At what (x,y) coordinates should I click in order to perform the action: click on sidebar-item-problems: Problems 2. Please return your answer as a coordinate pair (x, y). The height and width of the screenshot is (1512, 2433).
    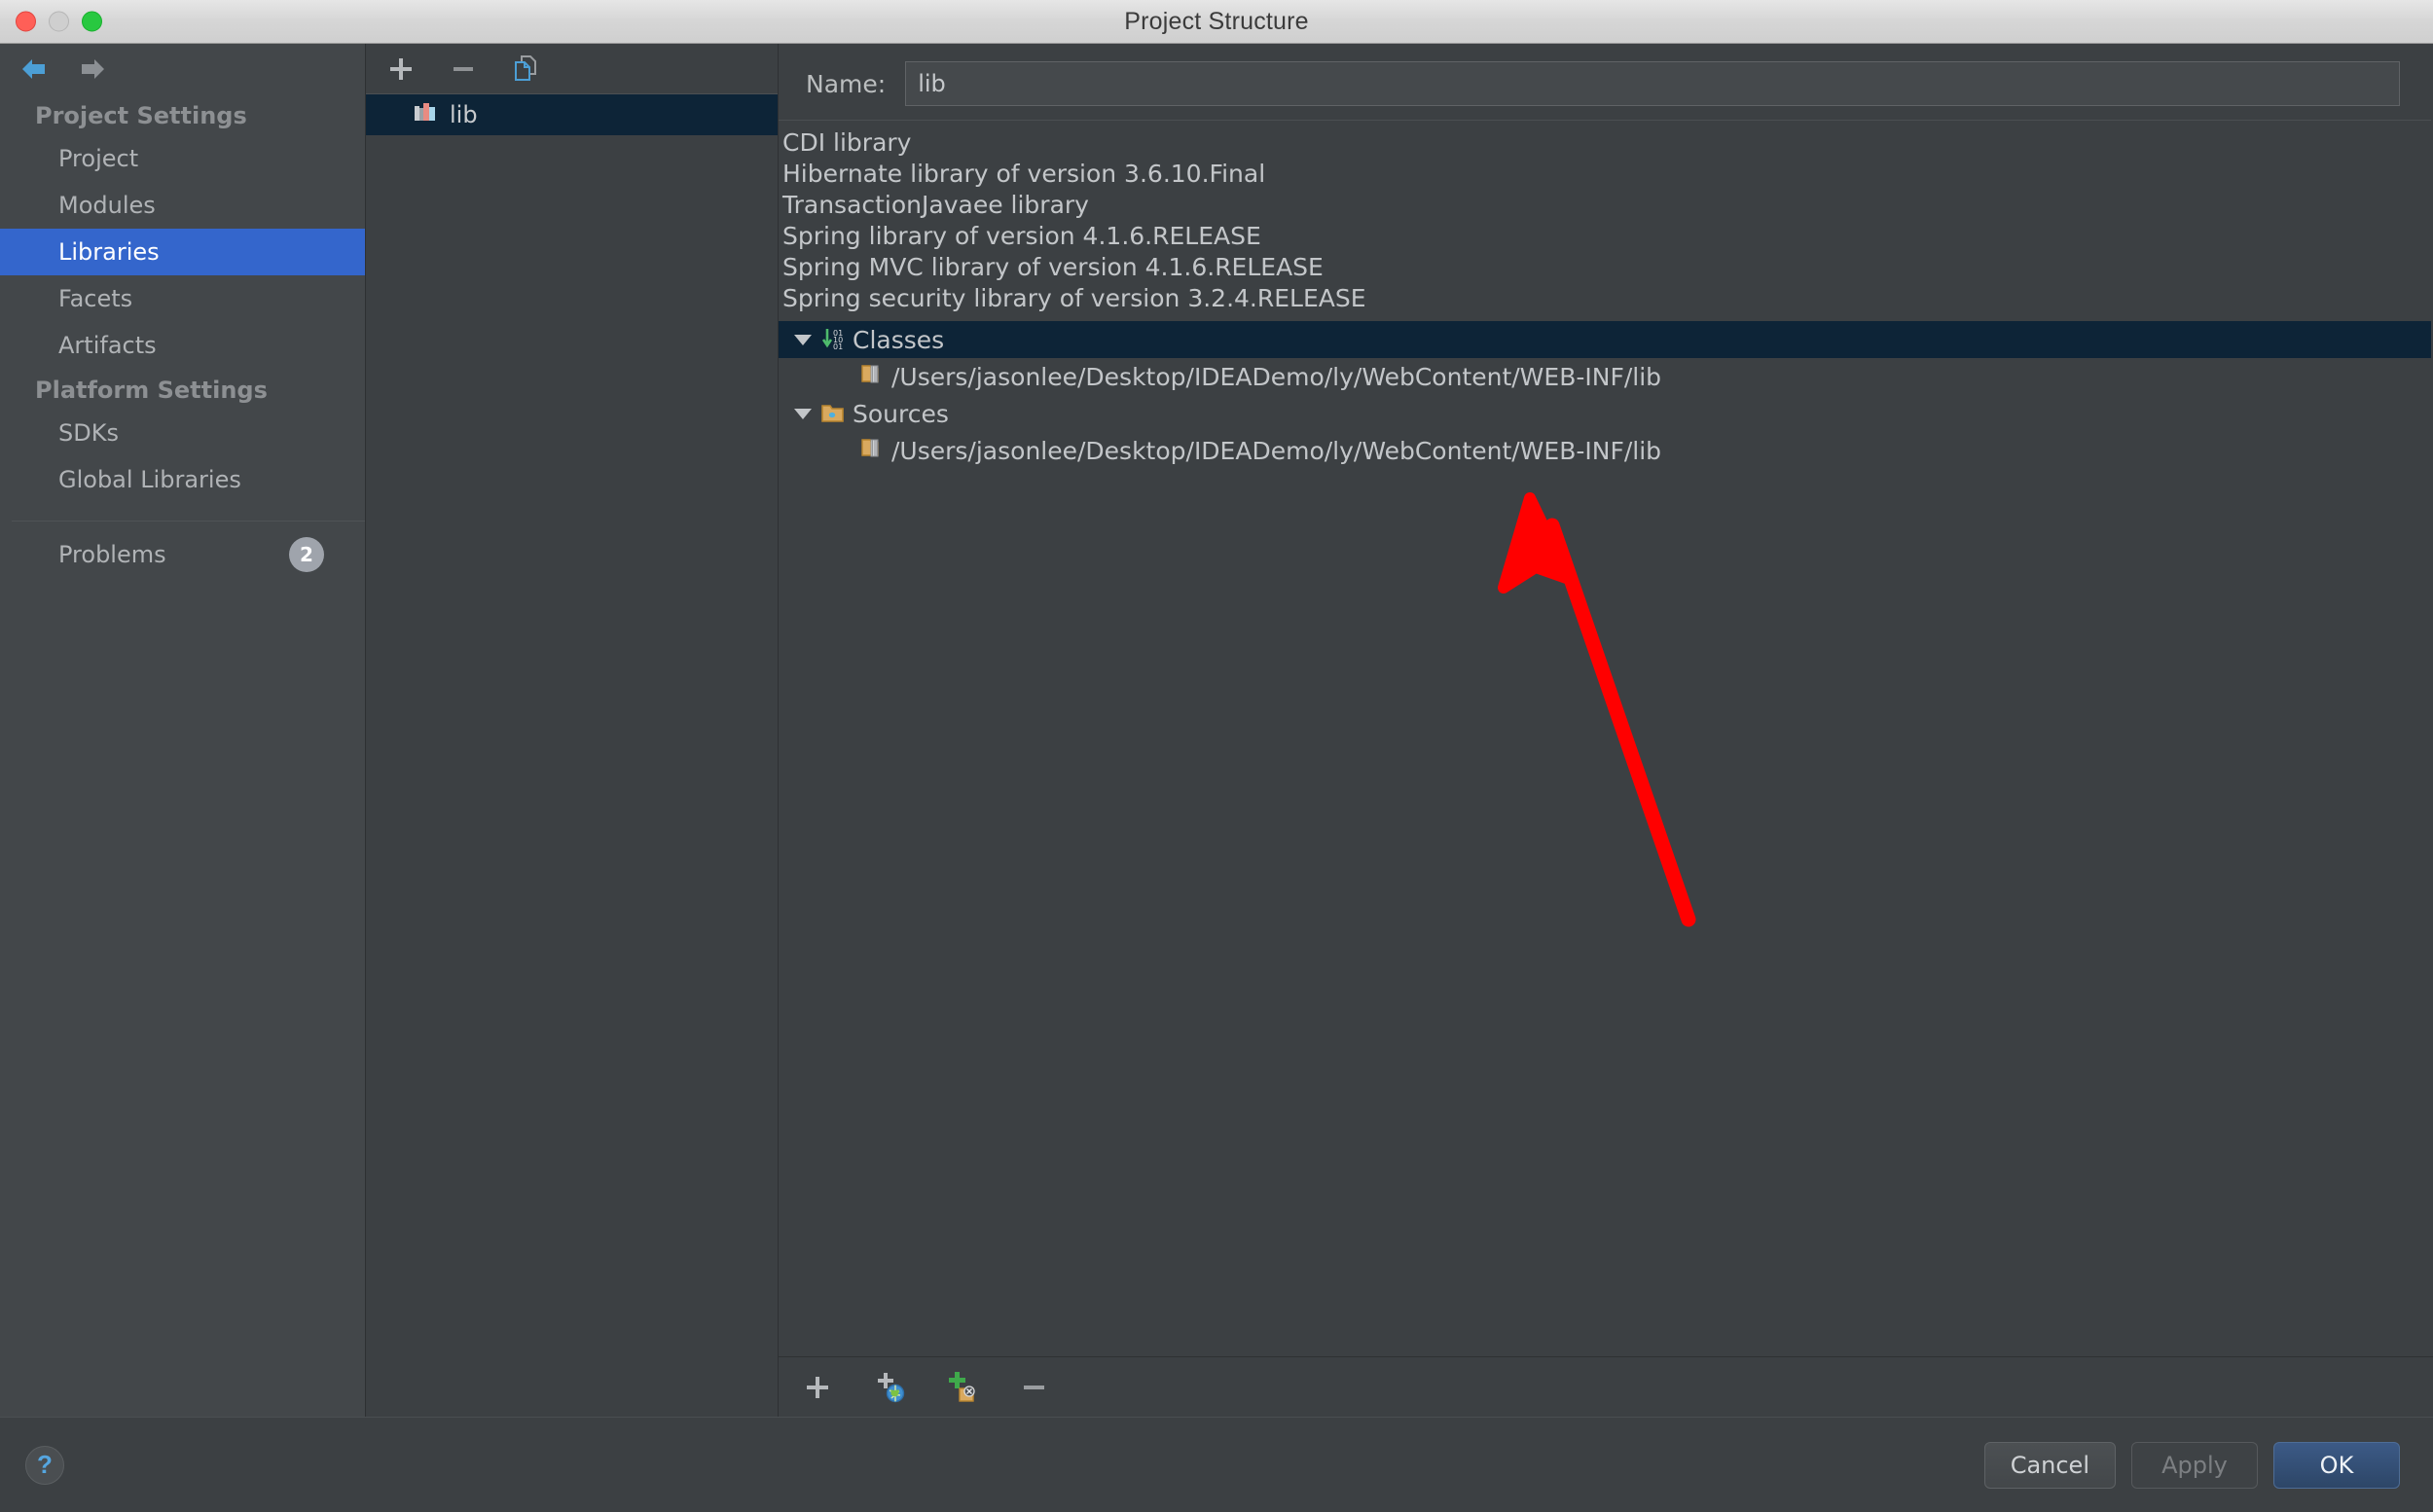
    Looking at the image, I should click on (182, 554).